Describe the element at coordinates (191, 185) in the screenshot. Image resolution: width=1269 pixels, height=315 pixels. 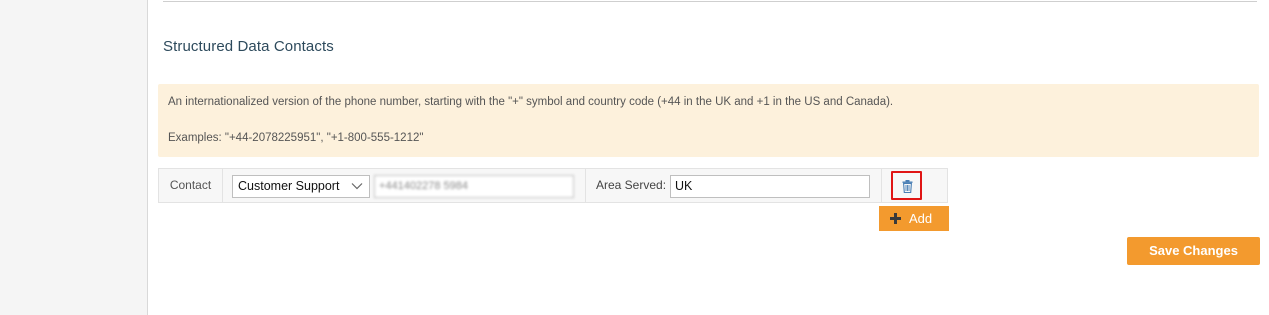
I see `contact-label: Contact` at that location.